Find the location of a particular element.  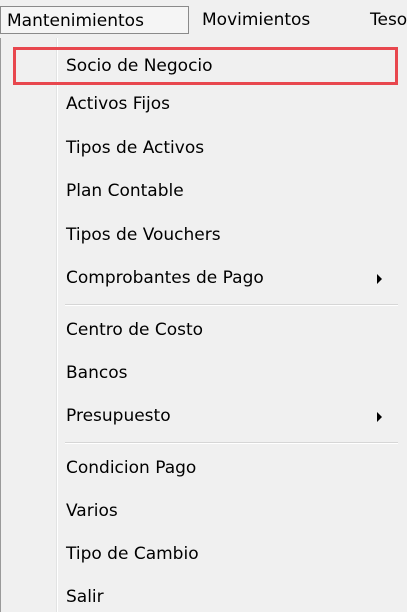

menu-item-plan-contable: Plan Contable is located at coordinates (205, 191).